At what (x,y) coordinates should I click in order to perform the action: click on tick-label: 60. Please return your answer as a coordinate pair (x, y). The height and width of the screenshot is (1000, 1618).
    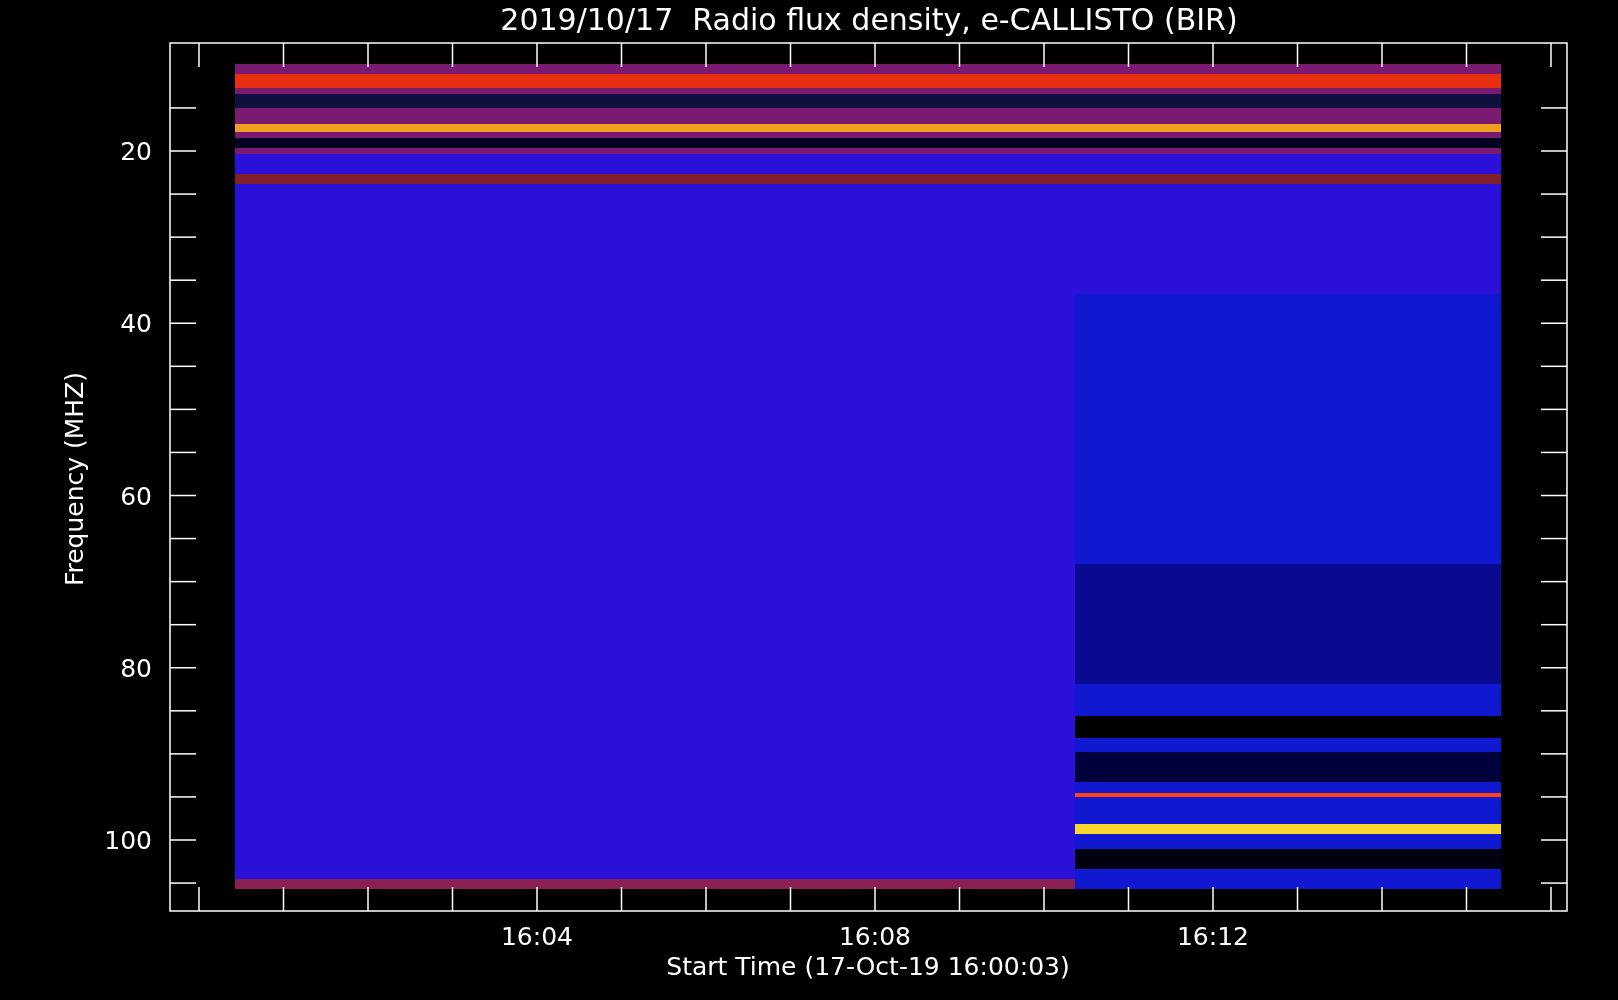
    Looking at the image, I should click on (136, 496).